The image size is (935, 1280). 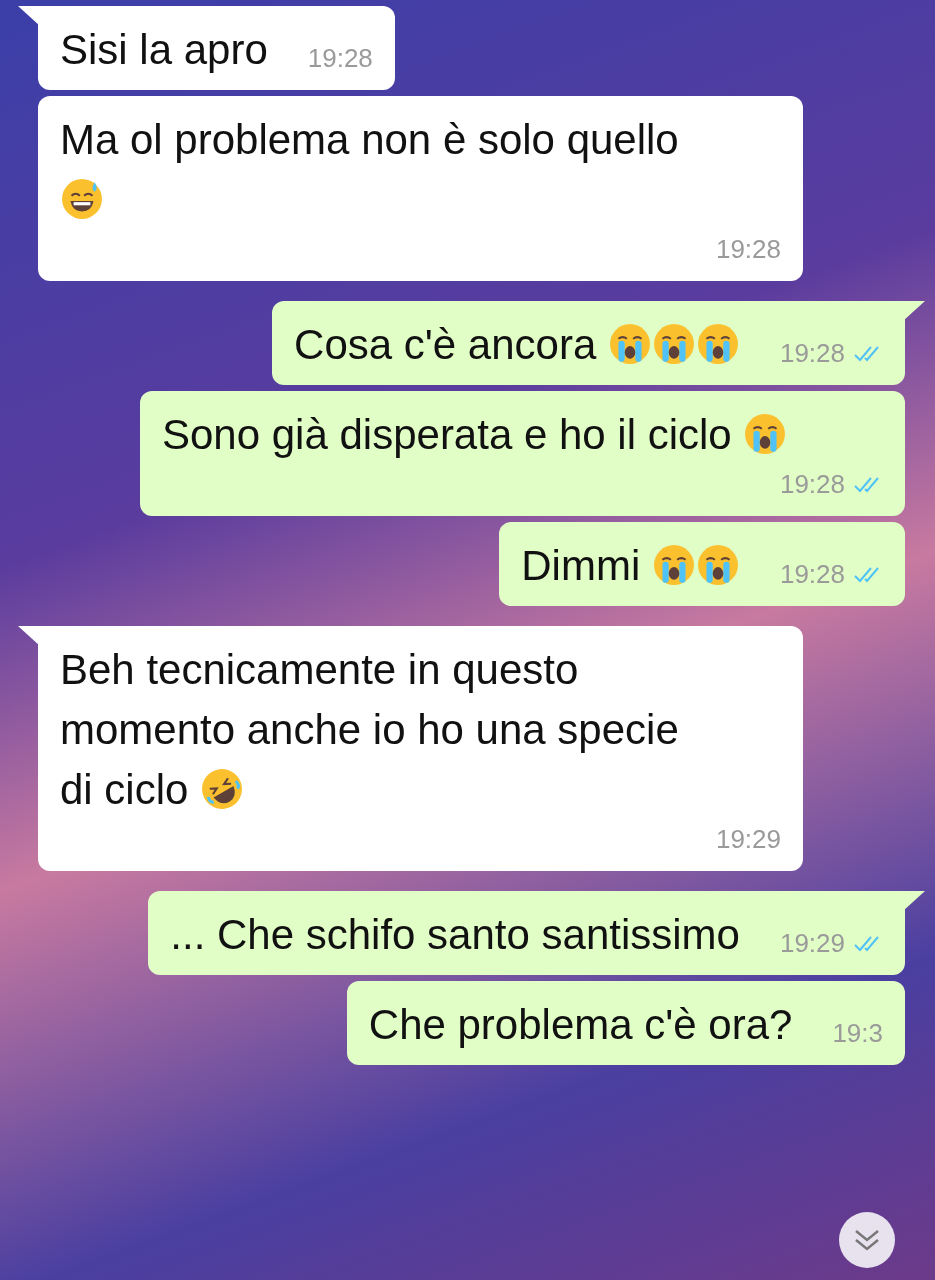 What do you see at coordinates (857, 1033) in the screenshot?
I see `message-time: 19:3` at bounding box center [857, 1033].